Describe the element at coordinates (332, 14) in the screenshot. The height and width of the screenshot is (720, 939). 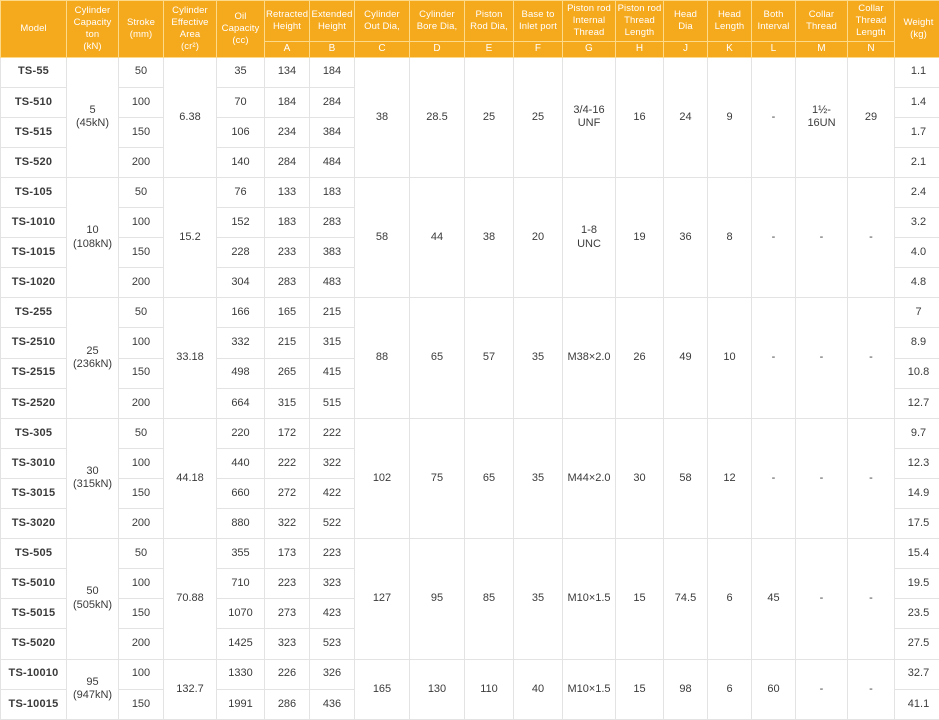
I see `header-line: Extended` at that location.